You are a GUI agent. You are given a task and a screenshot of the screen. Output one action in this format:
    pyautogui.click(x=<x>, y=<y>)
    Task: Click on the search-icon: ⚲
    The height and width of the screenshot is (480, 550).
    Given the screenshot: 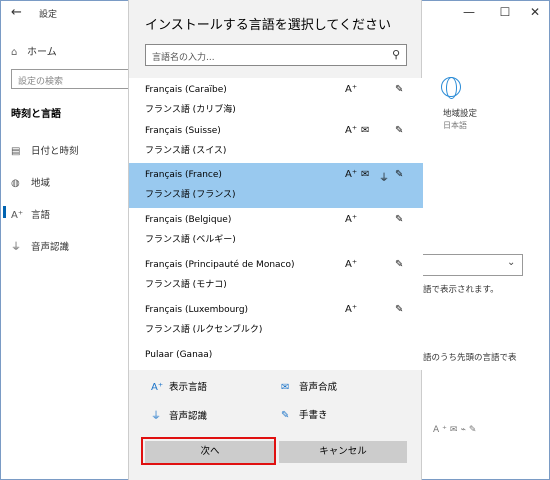 What is the action you would take?
    pyautogui.click(x=395, y=54)
    